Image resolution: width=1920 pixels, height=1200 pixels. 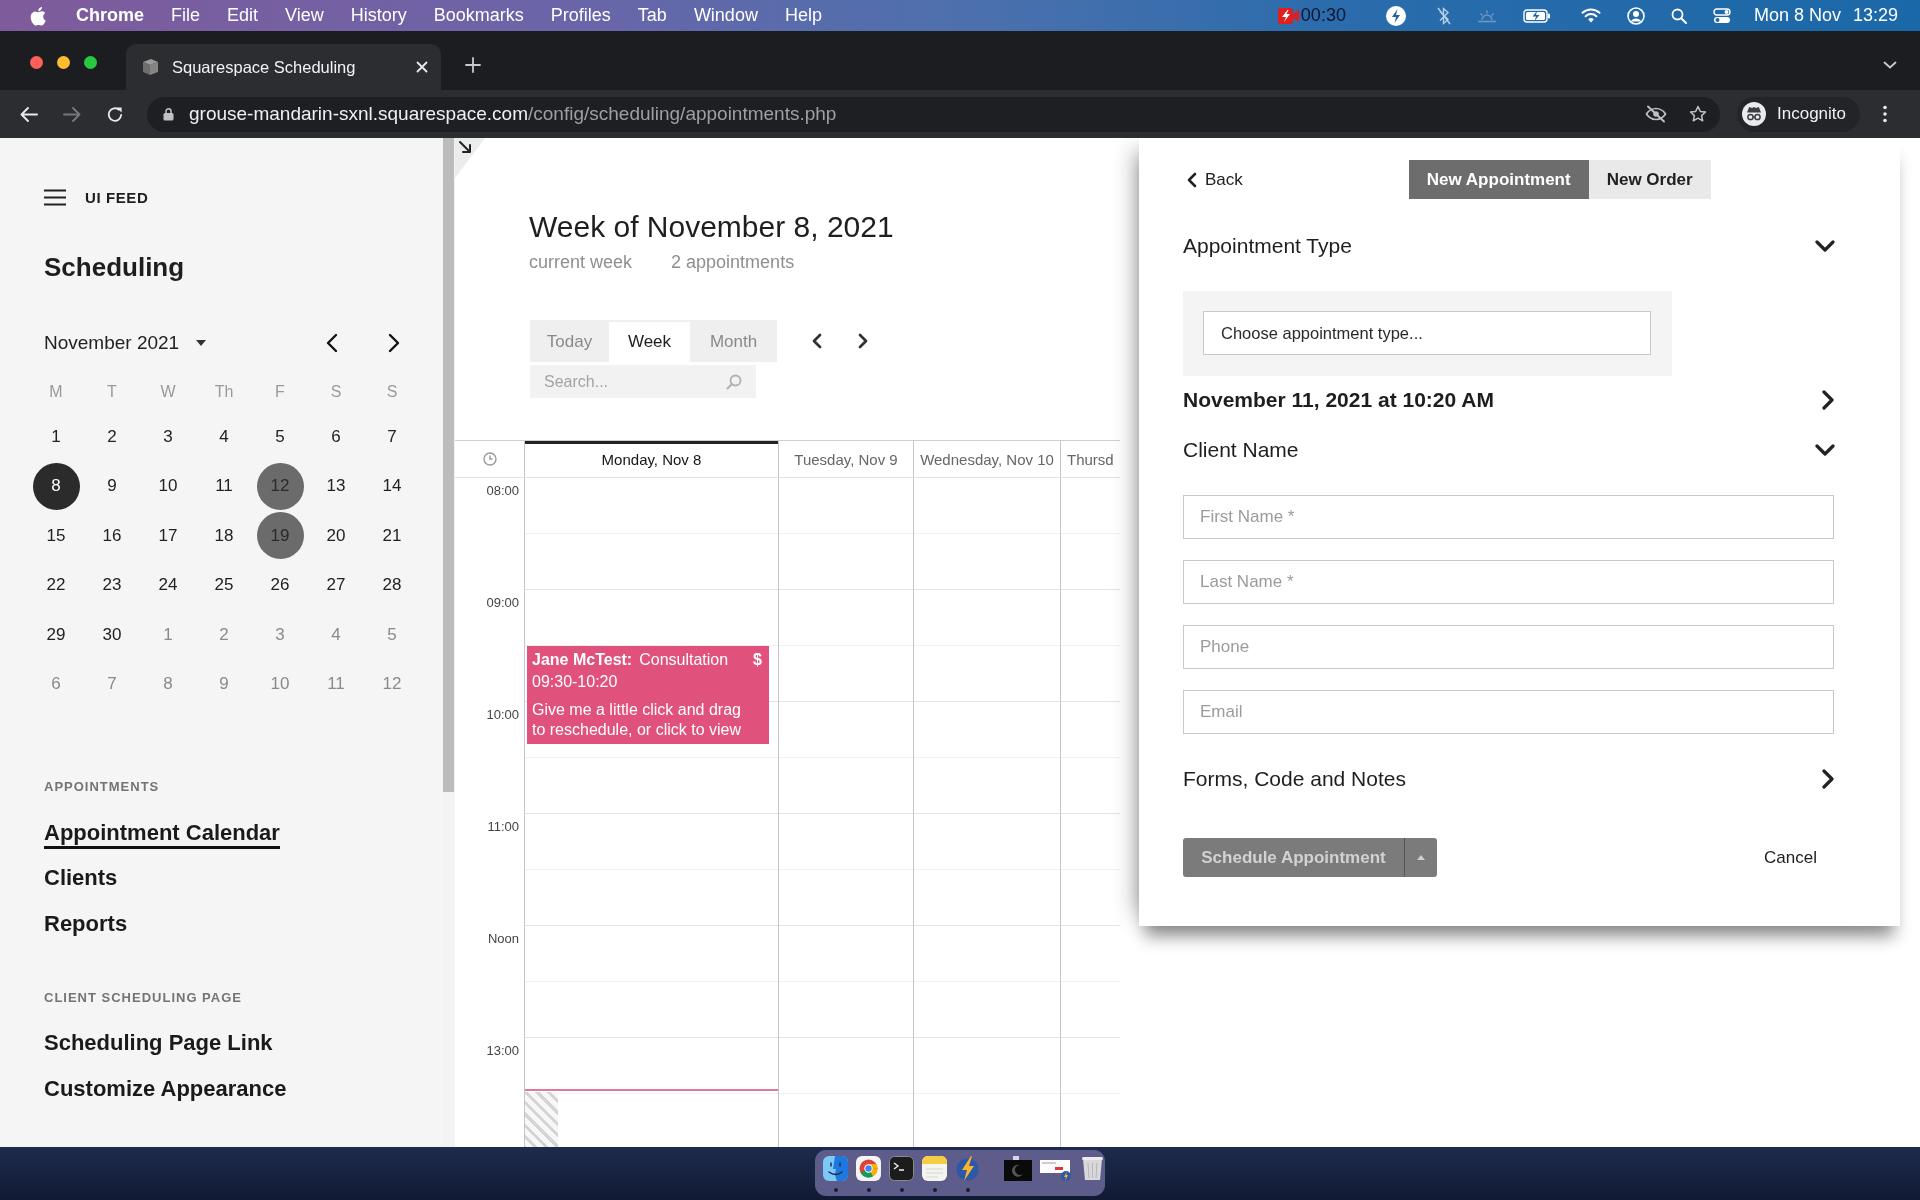 What do you see at coordinates (648, 695) in the screenshot?
I see `appointment-event: Jane McTest: Consultation $ 09:30-10:20 Give me a little click and drag to reschedule, or click to view` at bounding box center [648, 695].